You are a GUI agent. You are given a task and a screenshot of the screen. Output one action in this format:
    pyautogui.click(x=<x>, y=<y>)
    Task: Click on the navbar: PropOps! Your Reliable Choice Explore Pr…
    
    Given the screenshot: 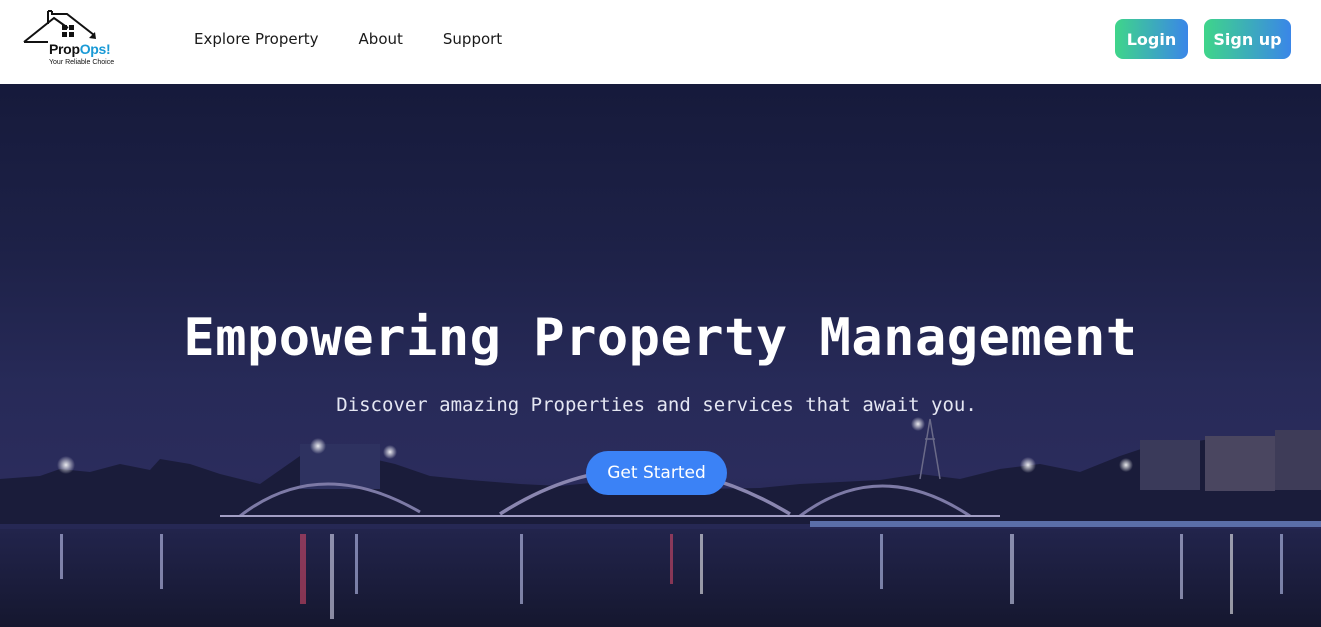 What is the action you would take?
    pyautogui.click(x=660, y=42)
    